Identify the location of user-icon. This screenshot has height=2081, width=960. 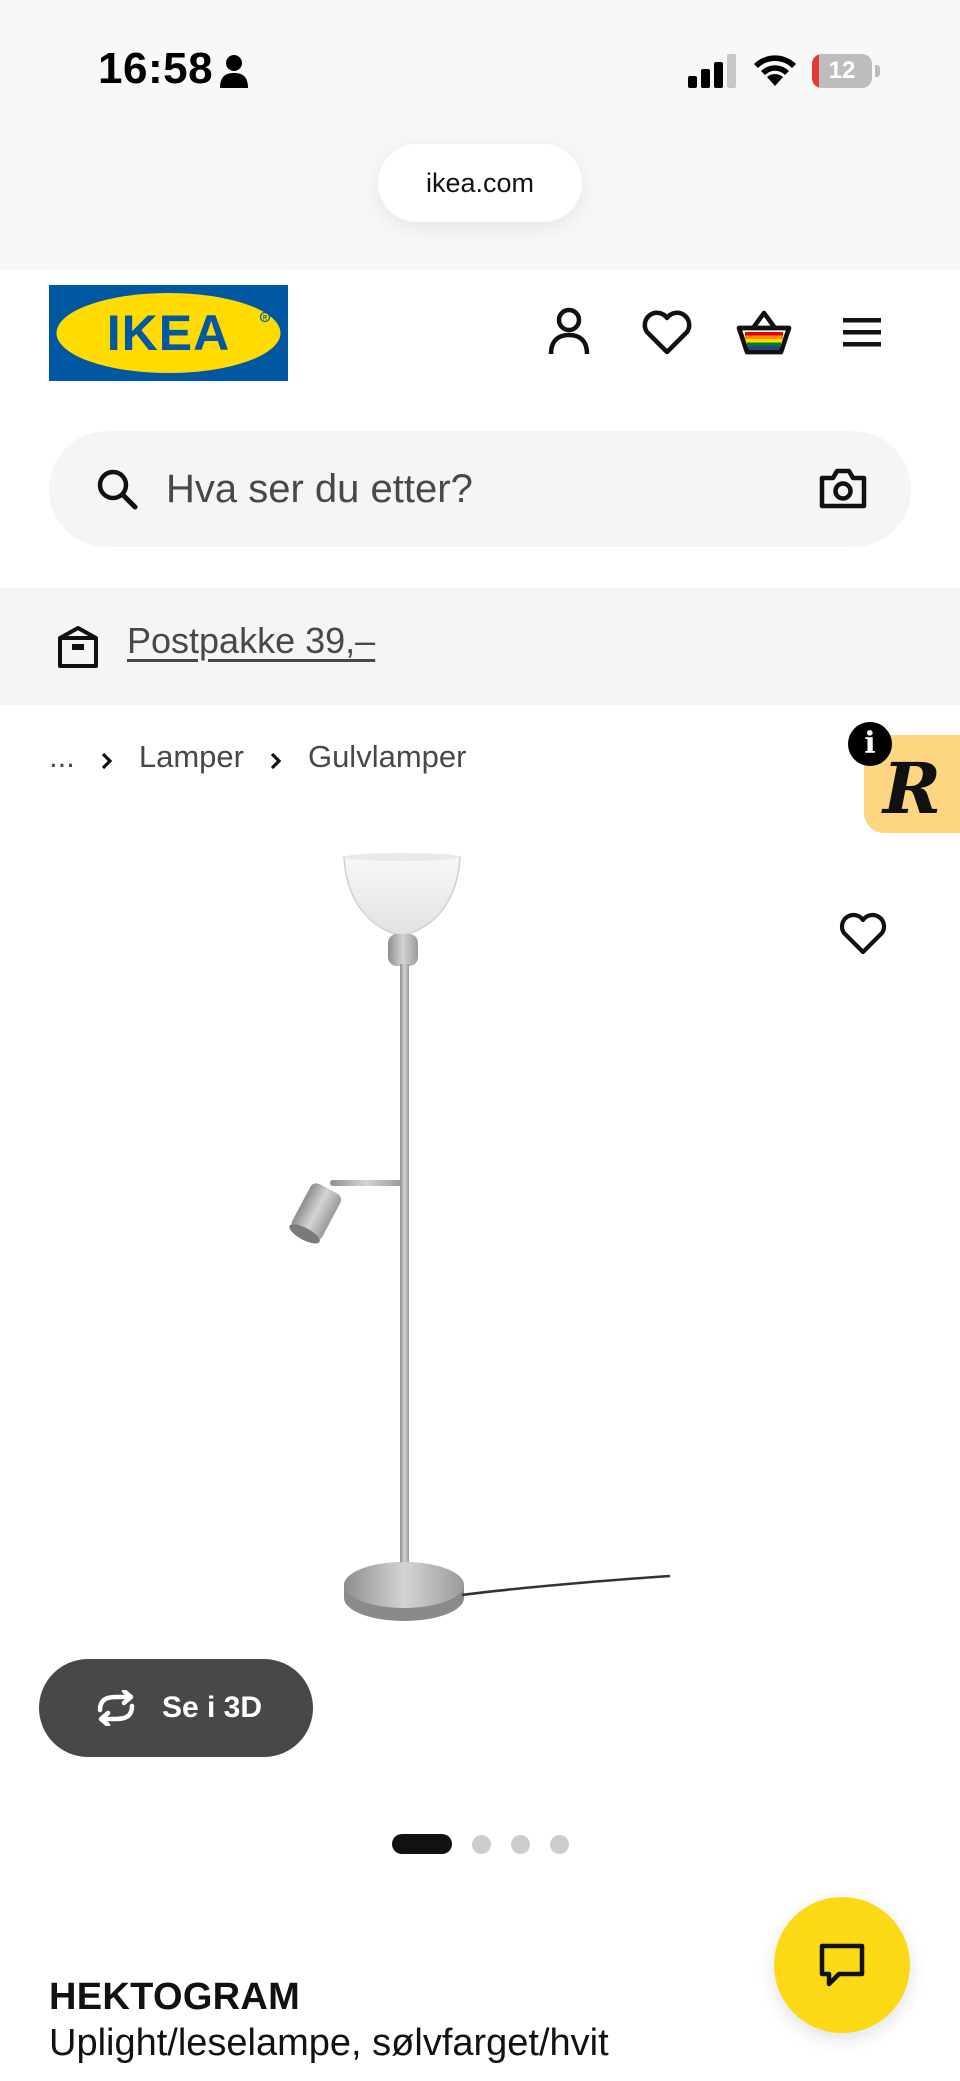
(569, 332).